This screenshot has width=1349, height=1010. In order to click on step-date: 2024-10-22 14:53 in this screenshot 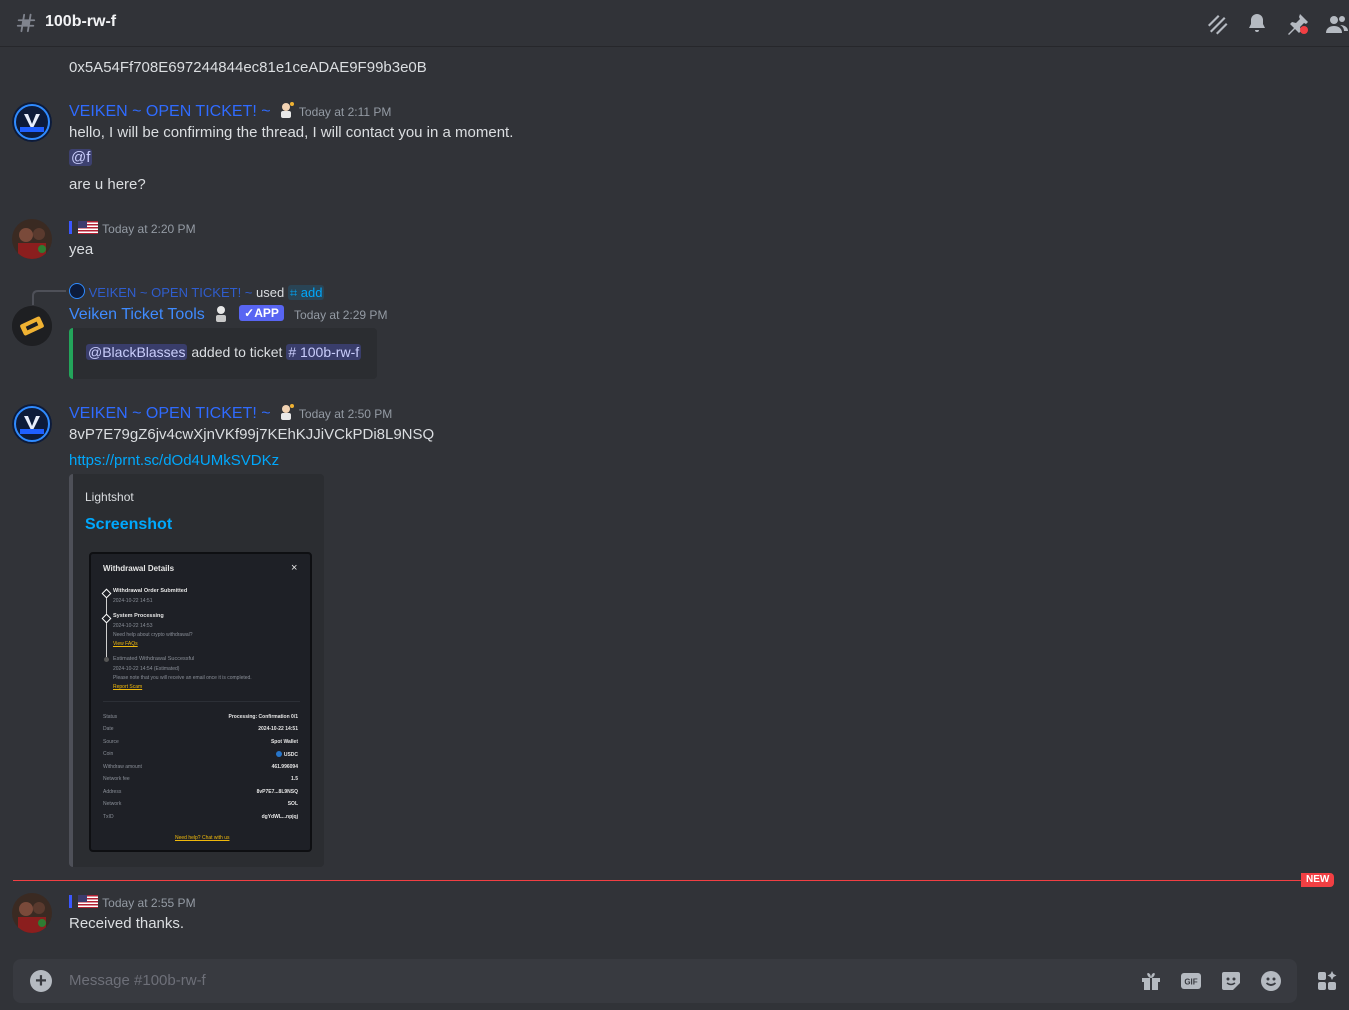, I will do `click(133, 626)`.